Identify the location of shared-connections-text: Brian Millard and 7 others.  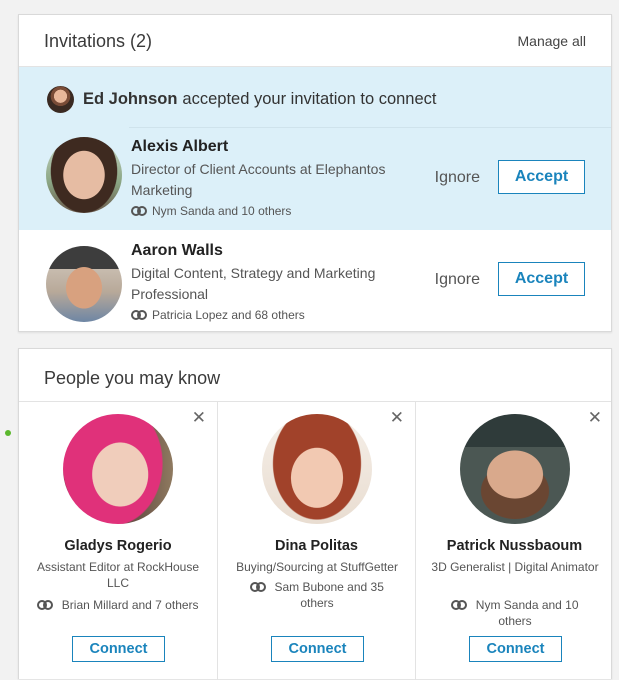
(130, 605).